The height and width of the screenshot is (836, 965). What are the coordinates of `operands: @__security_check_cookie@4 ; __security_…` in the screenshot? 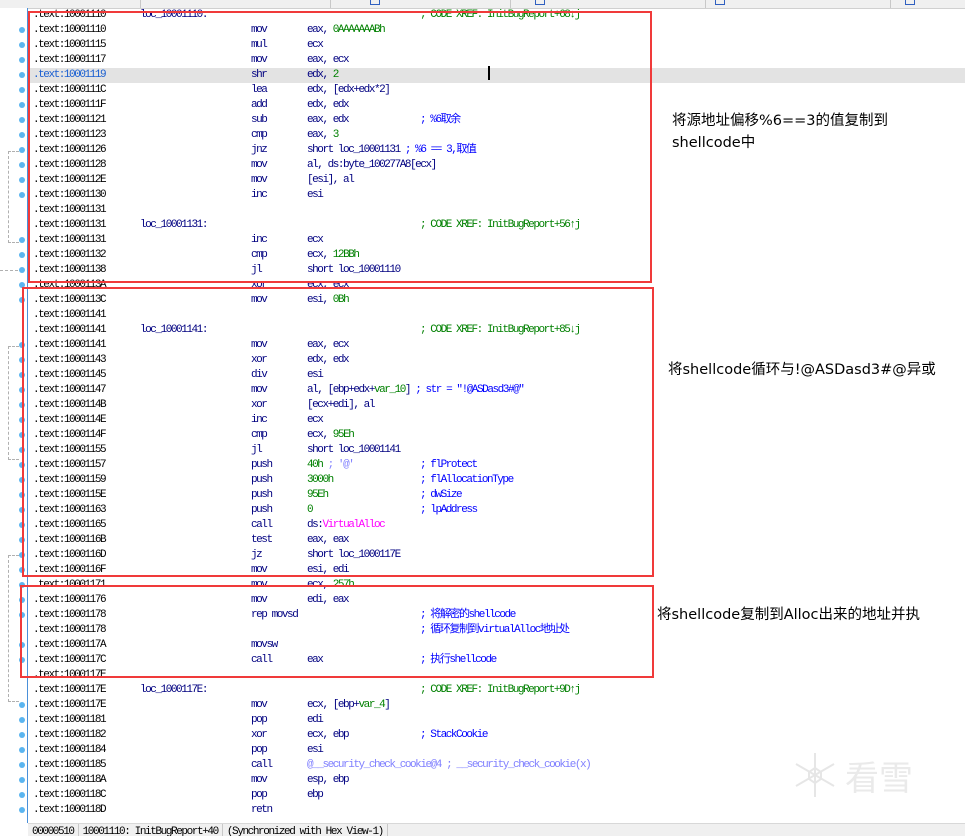 It's located at (449, 765).